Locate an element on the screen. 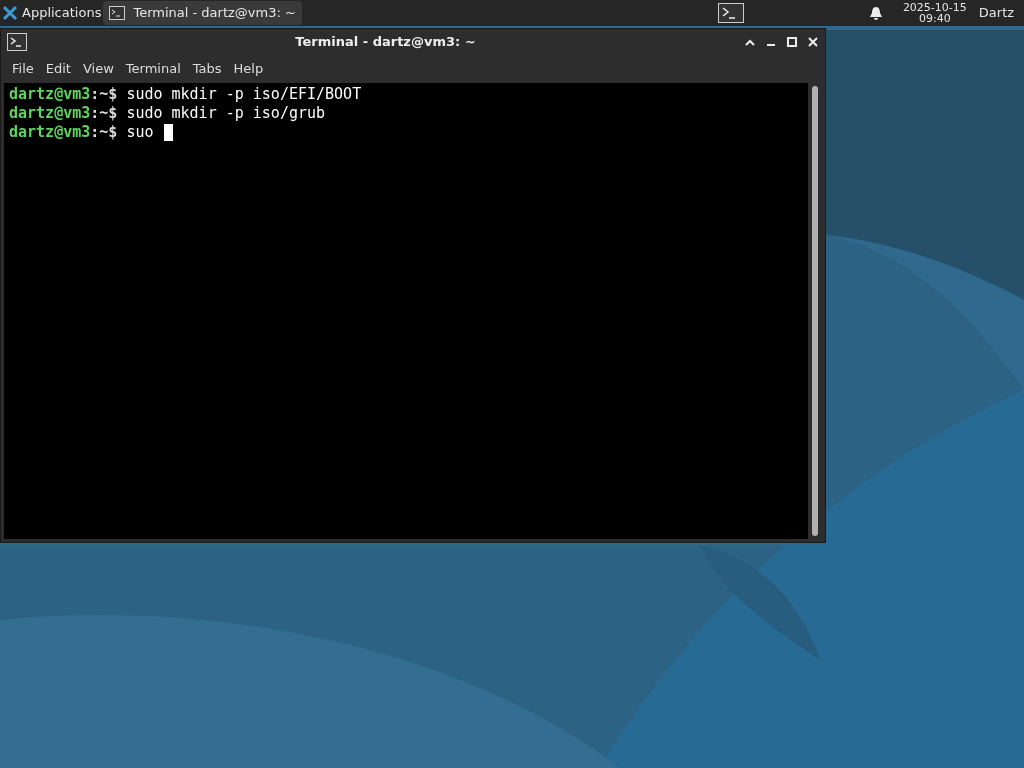  notification-bell-icon is located at coordinates (875, 13).